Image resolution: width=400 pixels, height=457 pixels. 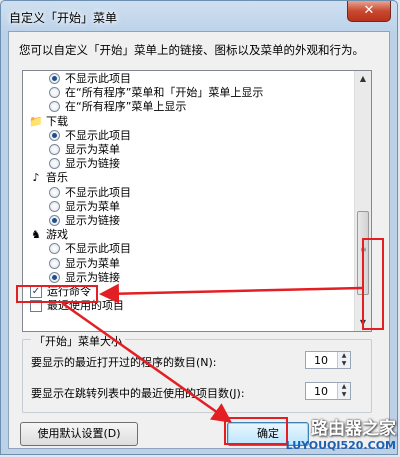 I want to click on arrow-to-ok-button, so click(x=147, y=362).